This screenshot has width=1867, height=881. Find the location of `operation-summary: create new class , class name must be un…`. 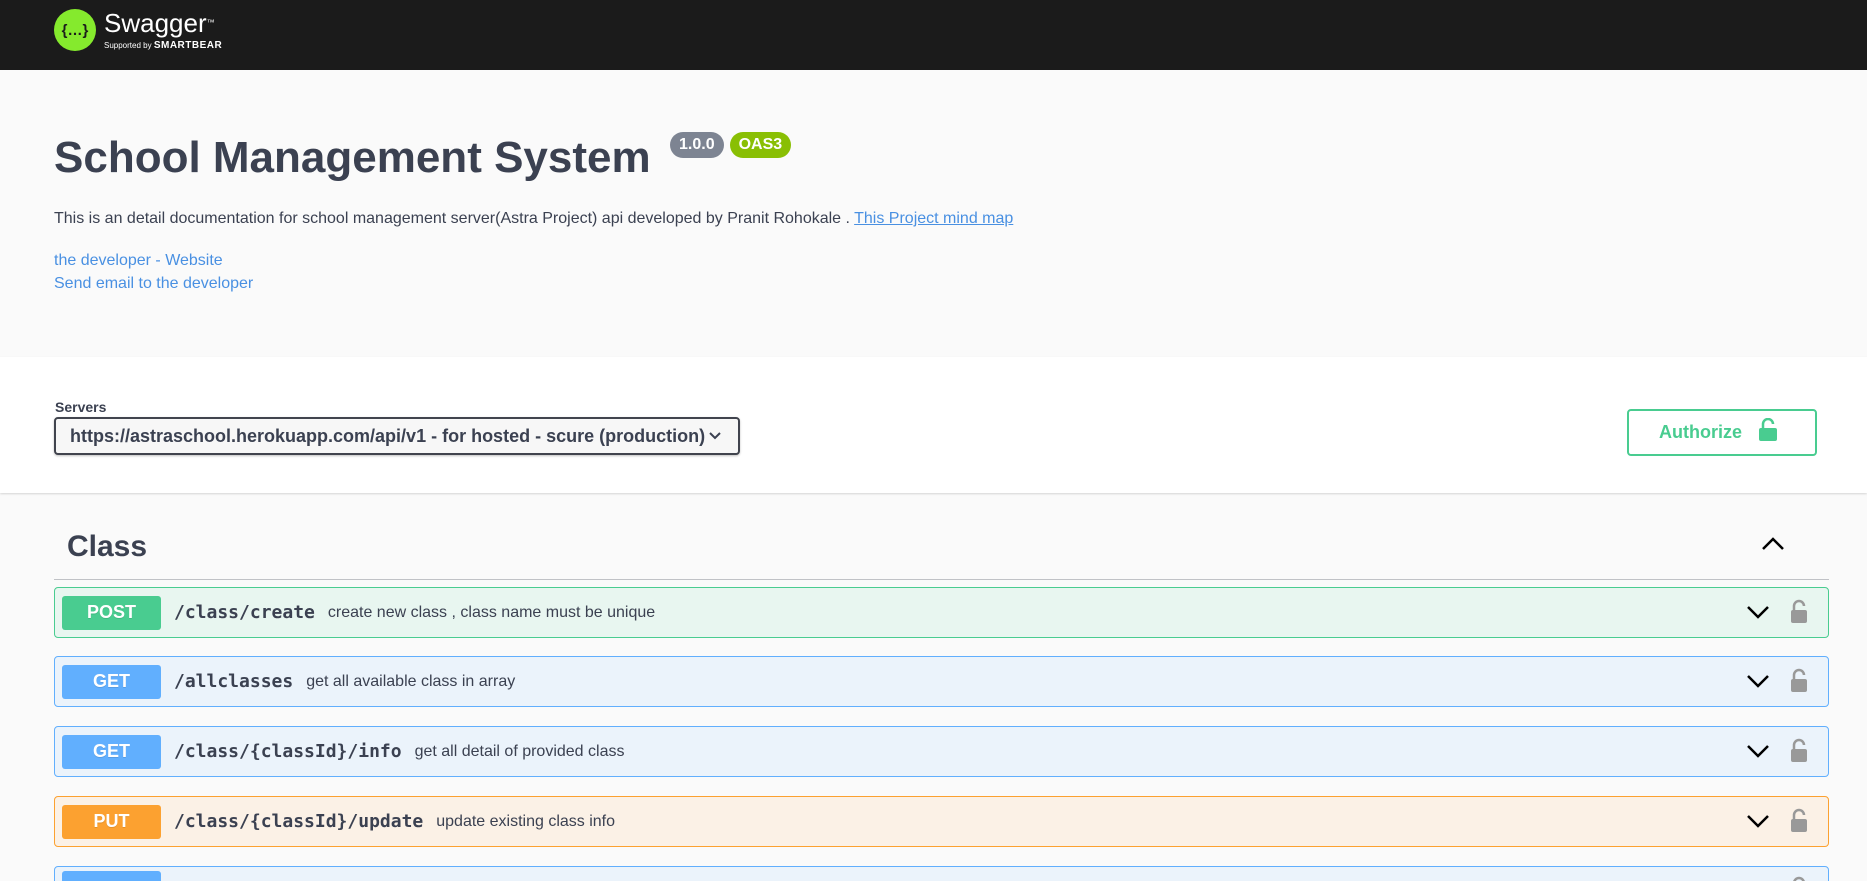

operation-summary: create new class , class name must be un… is located at coordinates (491, 612).